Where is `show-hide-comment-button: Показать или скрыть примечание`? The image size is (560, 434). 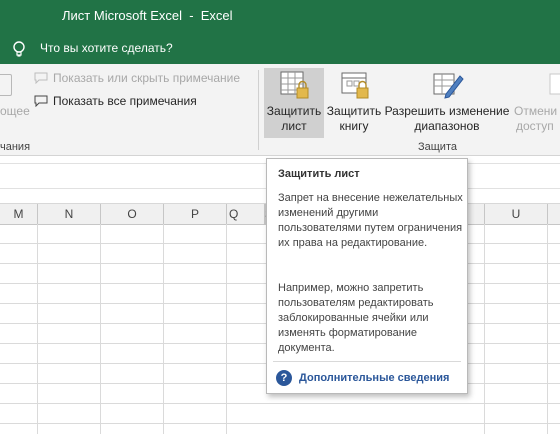
show-hide-comment-button: Показать или скрыть примечание is located at coordinates (137, 78).